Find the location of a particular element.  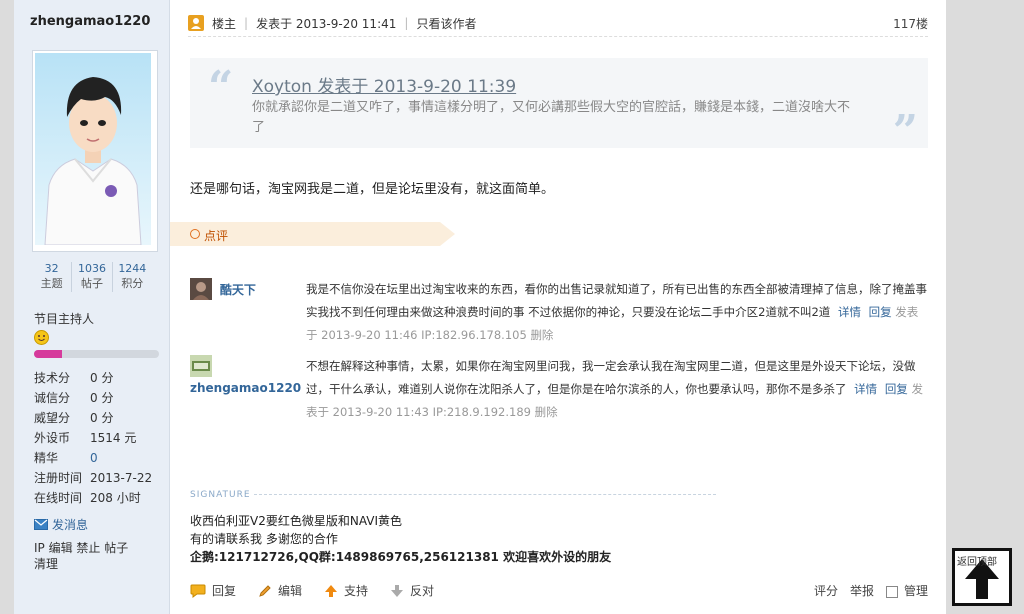

edit-button: 编辑 is located at coordinates (280, 590).